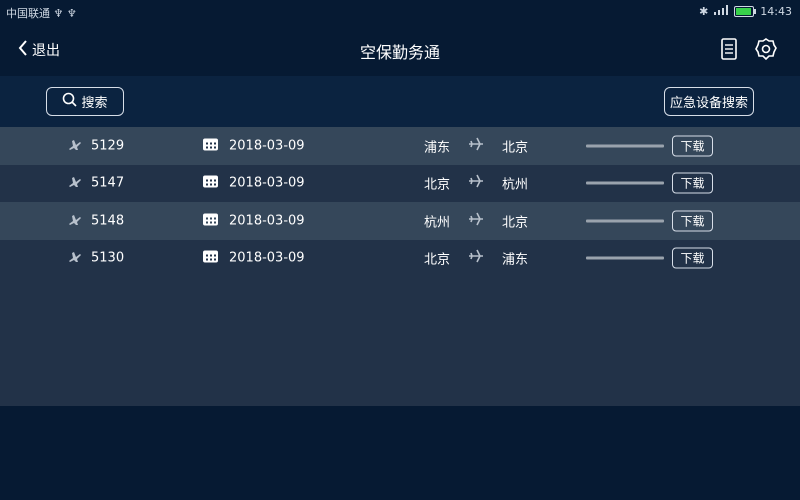 The width and height of the screenshot is (800, 500). Describe the element at coordinates (400, 184) in the screenshot. I see `table-row: 5147 2018-03-09 北京 杭州 下载` at that location.